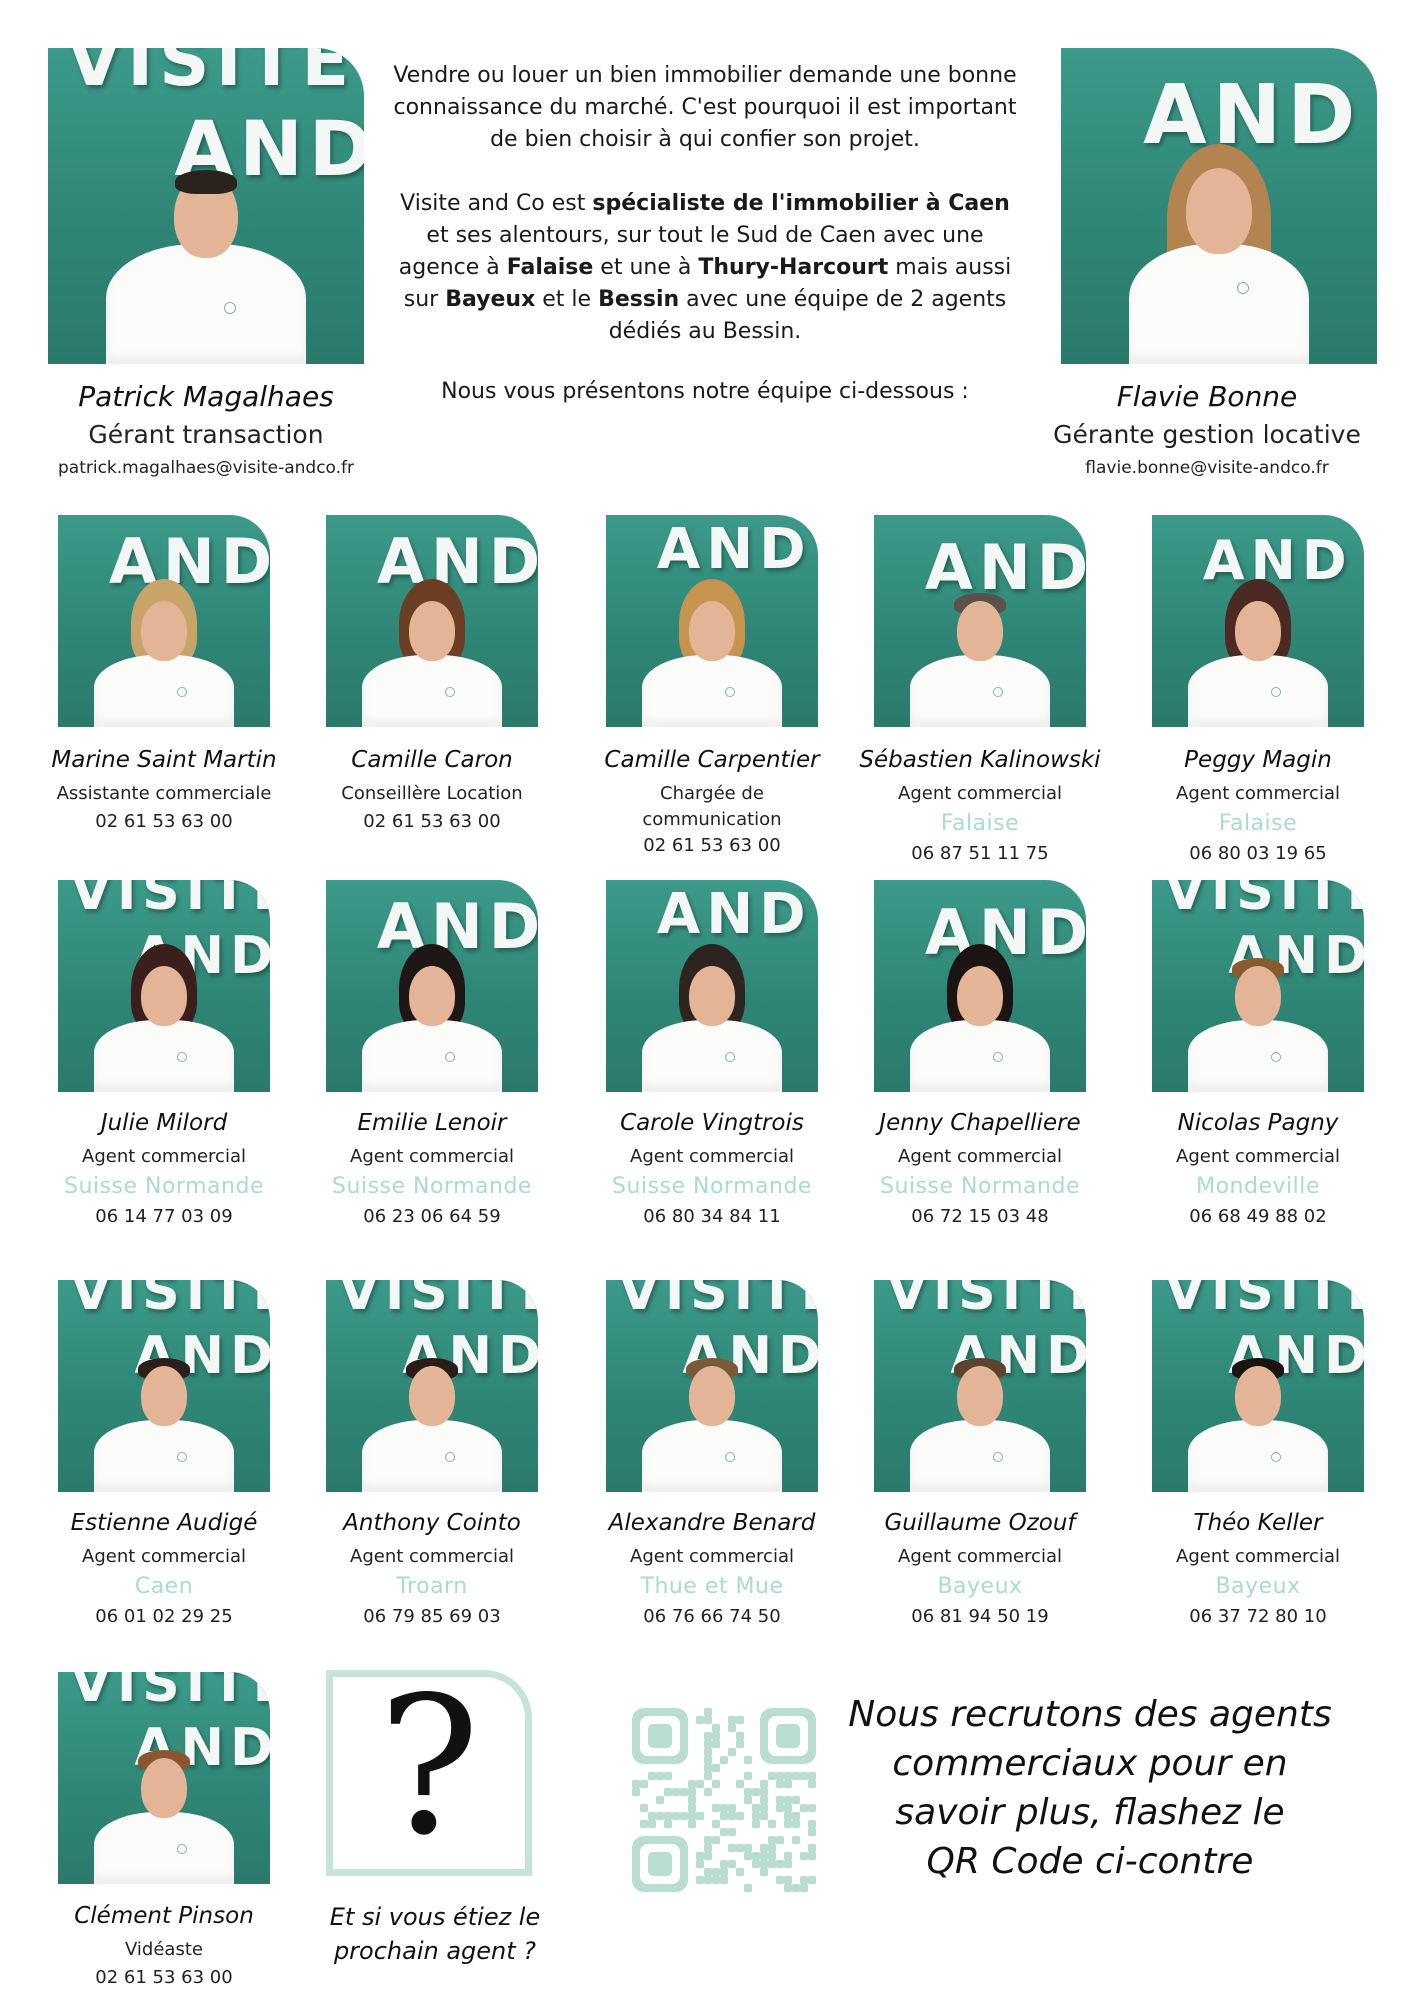 Image resolution: width=1414 pixels, height=2000 pixels. Describe the element at coordinates (435, 1951) in the screenshot. I see `next-agent-line-2: prochain agent ?` at that location.